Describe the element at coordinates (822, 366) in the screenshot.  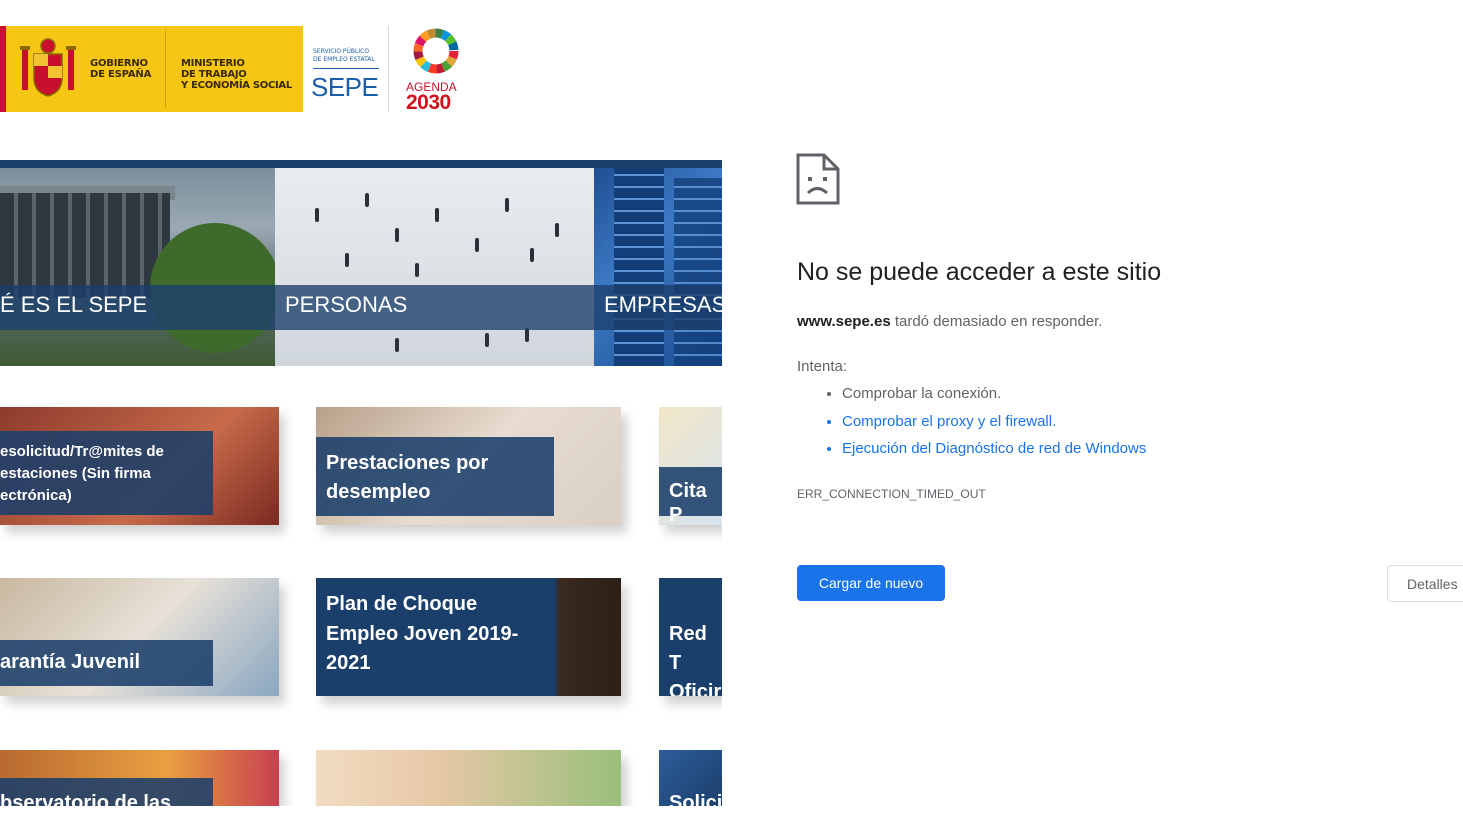
I see `try-label: Intenta:` at that location.